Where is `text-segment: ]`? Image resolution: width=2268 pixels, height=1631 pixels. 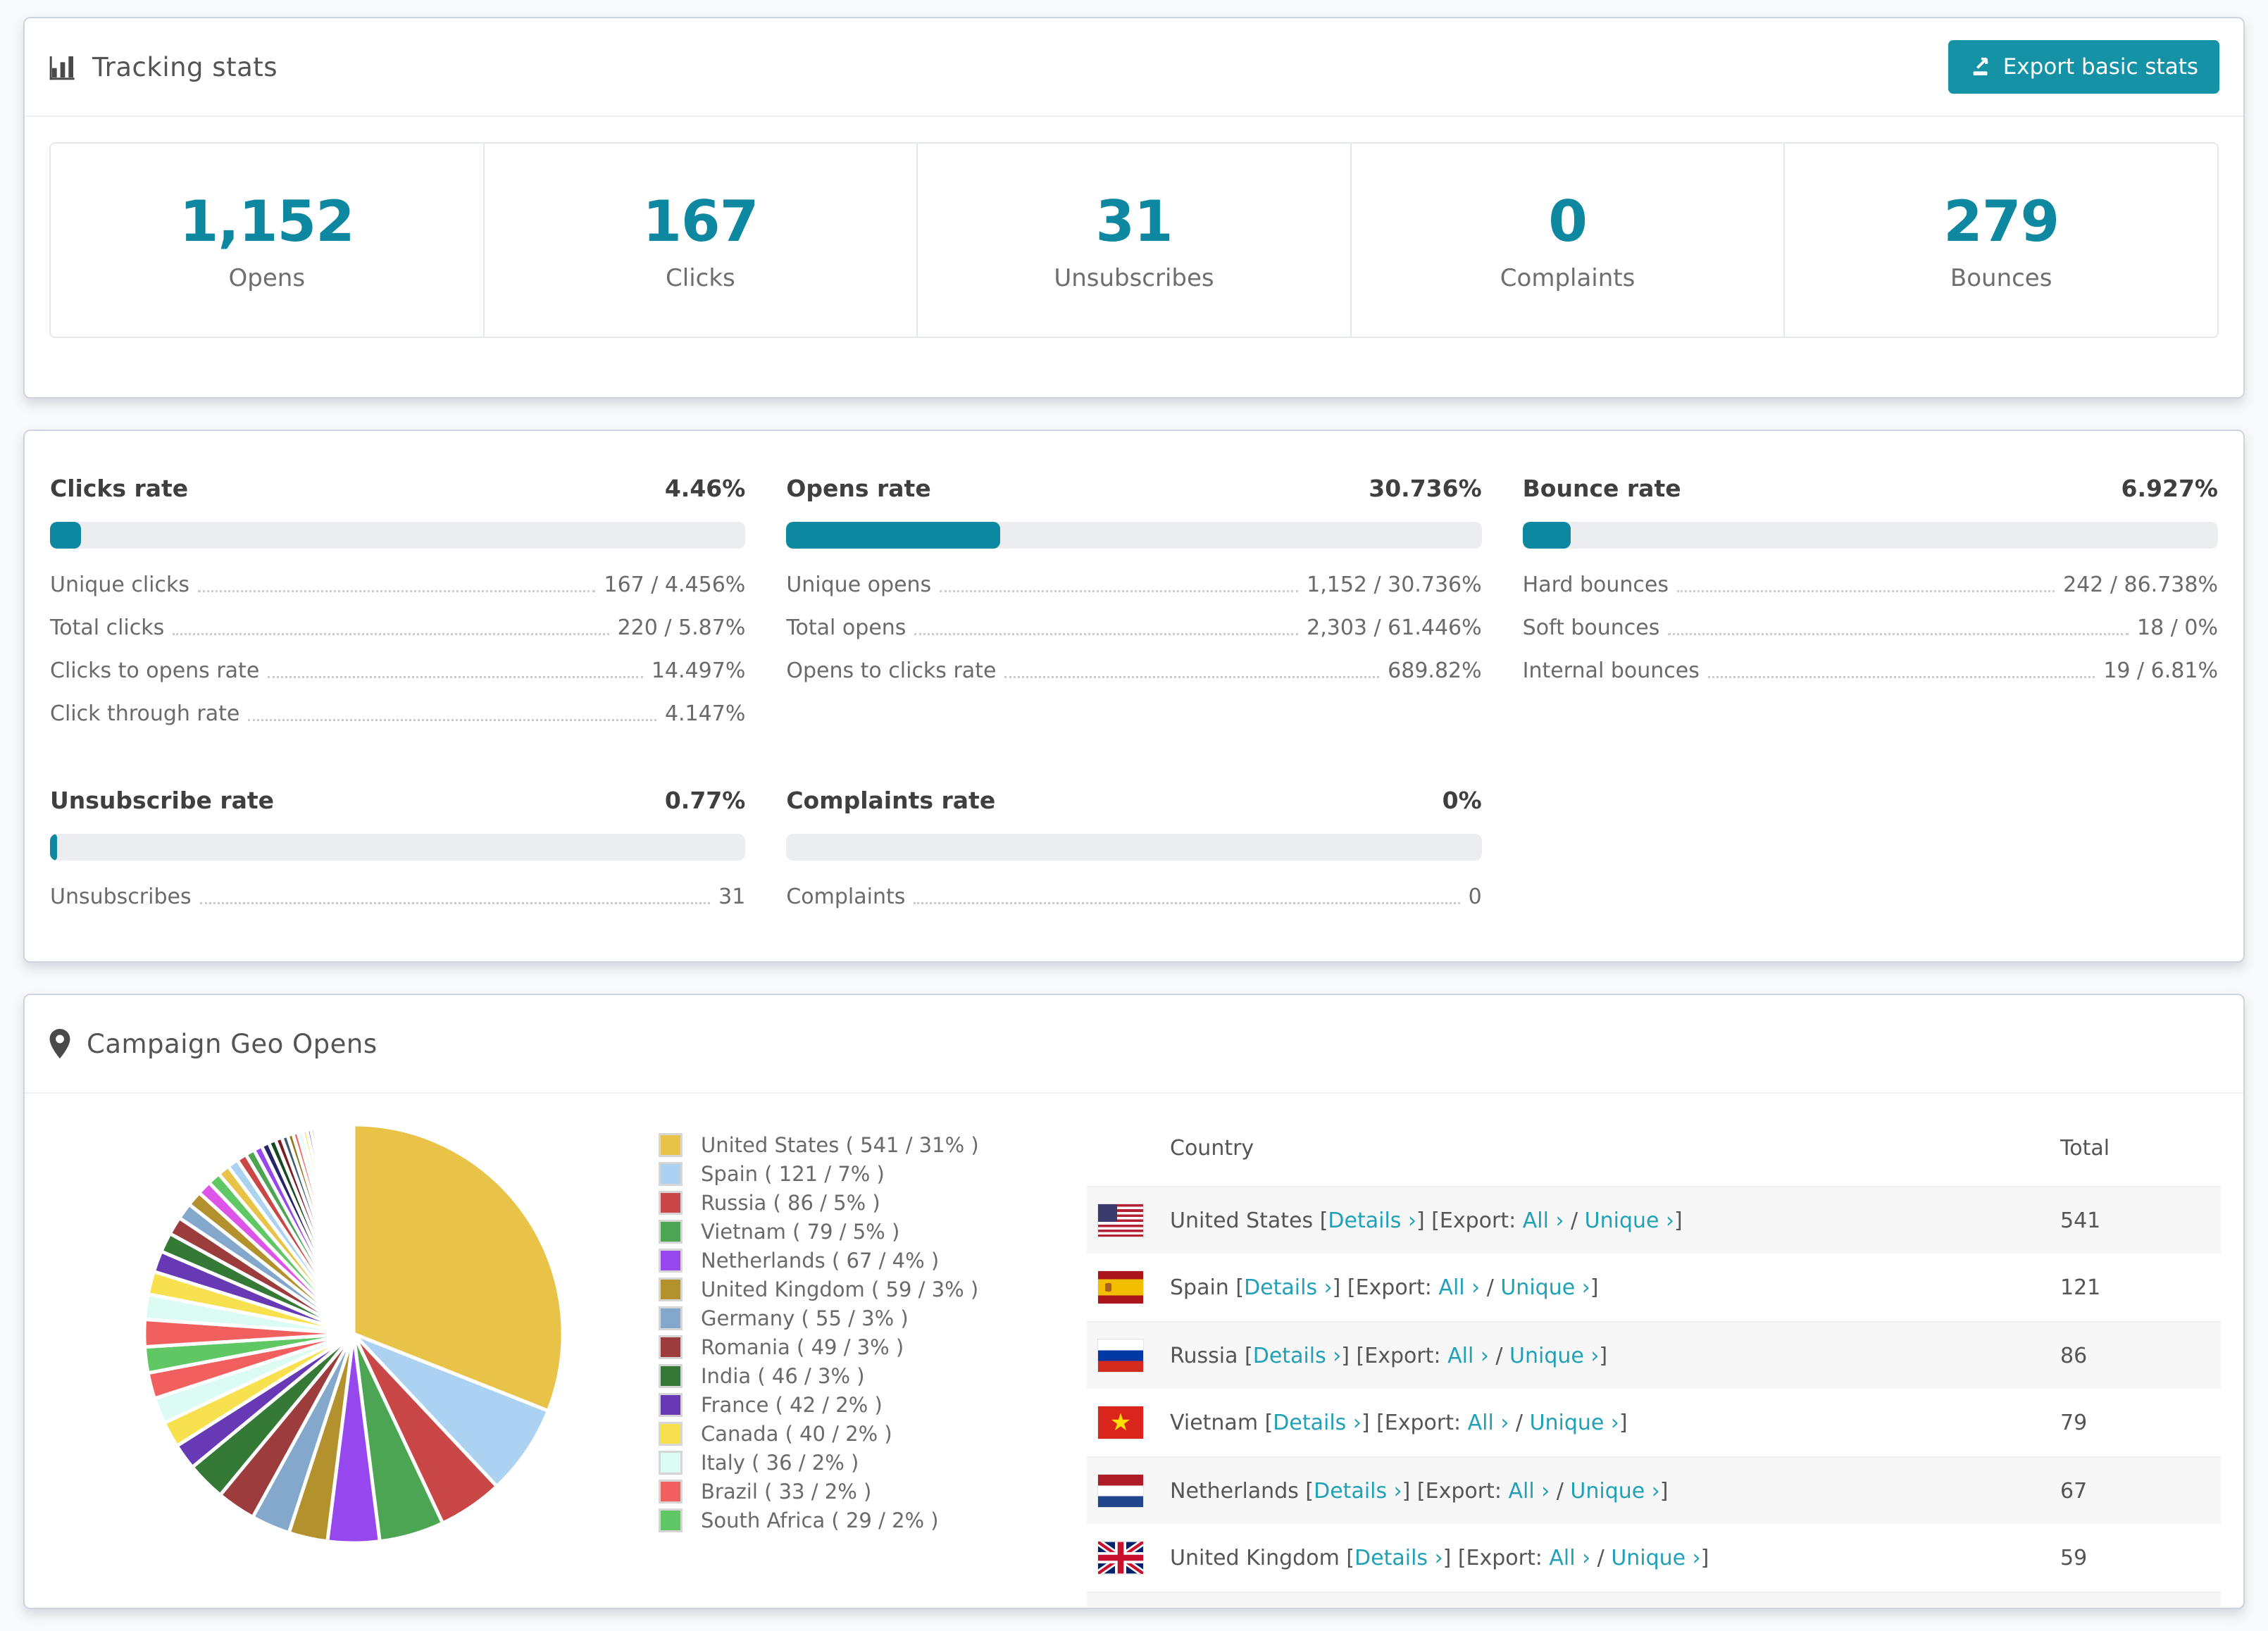
text-segment: ] is located at coordinates (1624, 1423).